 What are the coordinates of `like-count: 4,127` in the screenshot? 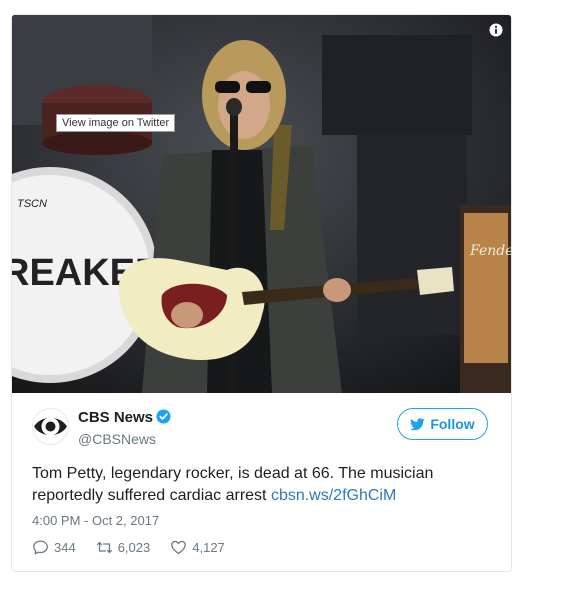 It's located at (208, 547).